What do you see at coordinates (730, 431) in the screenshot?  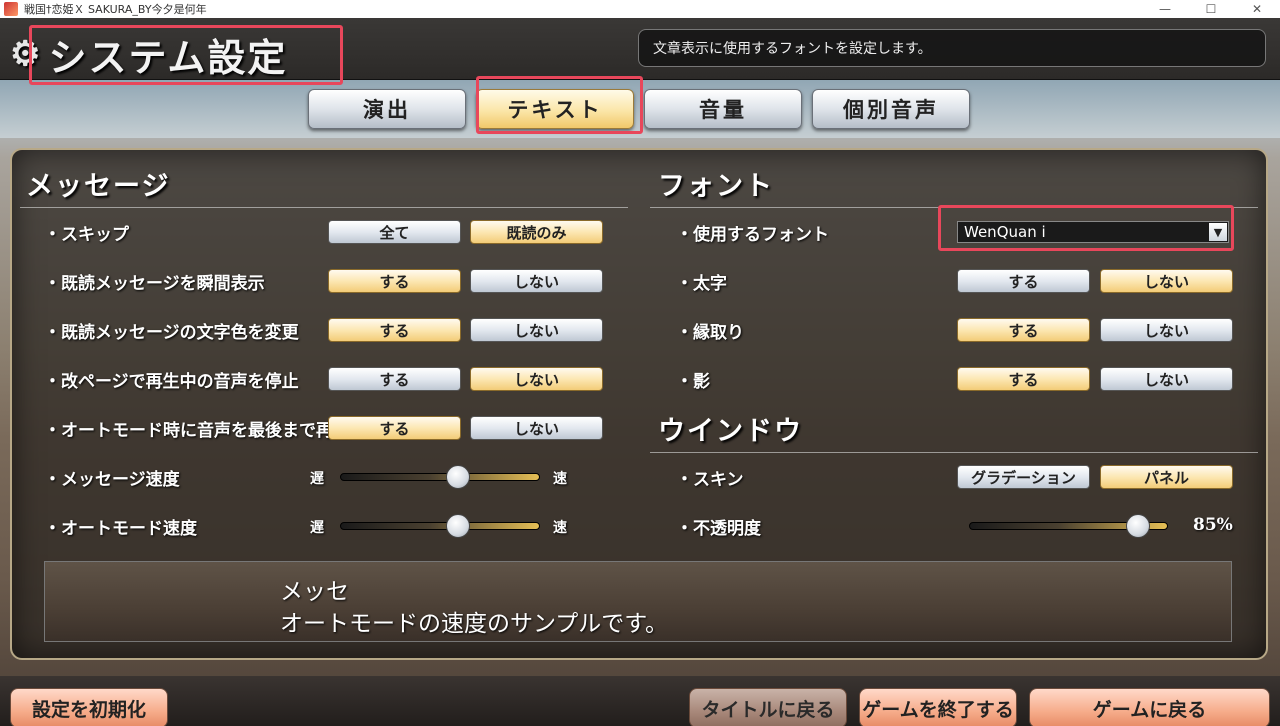 I see `window-section-title: ウインドウ` at bounding box center [730, 431].